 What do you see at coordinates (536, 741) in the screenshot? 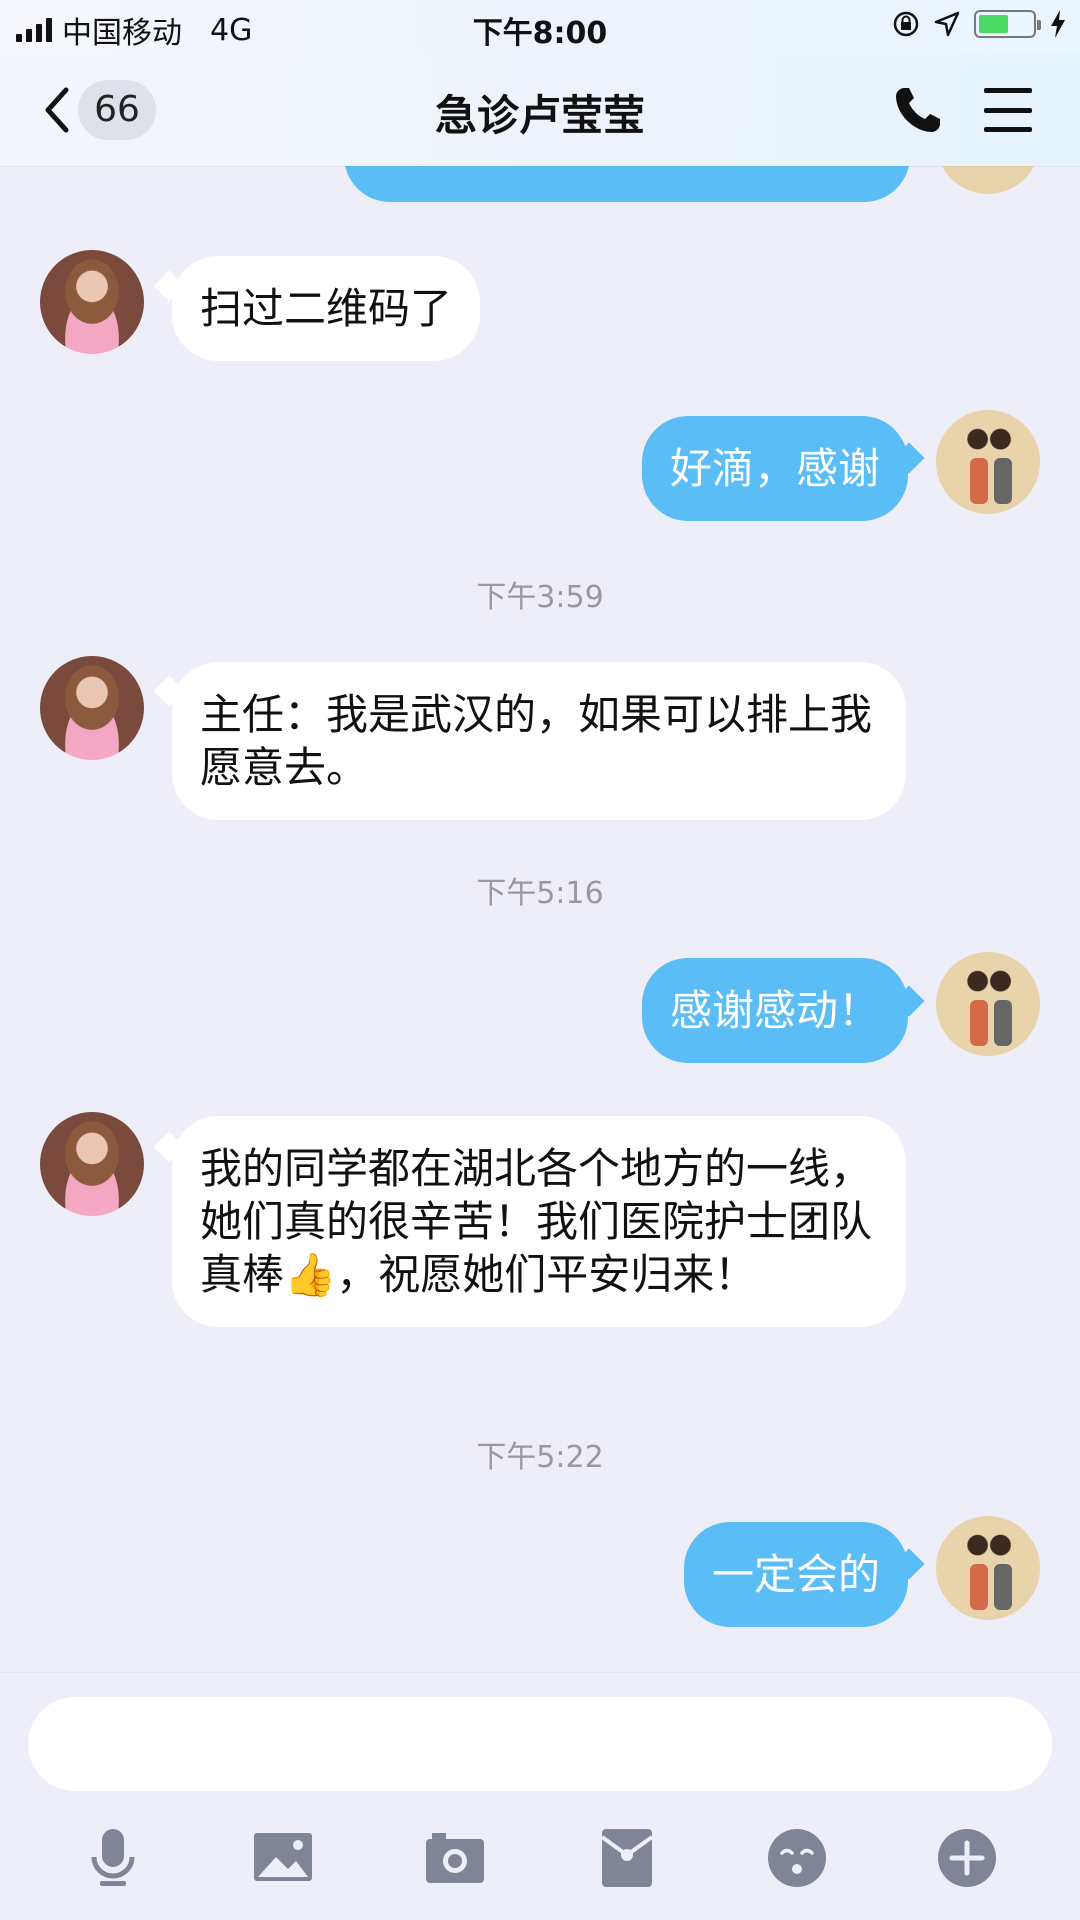
I see `message-text: 主任：我是武汉的，如果可以排上我愿意去。` at bounding box center [536, 741].